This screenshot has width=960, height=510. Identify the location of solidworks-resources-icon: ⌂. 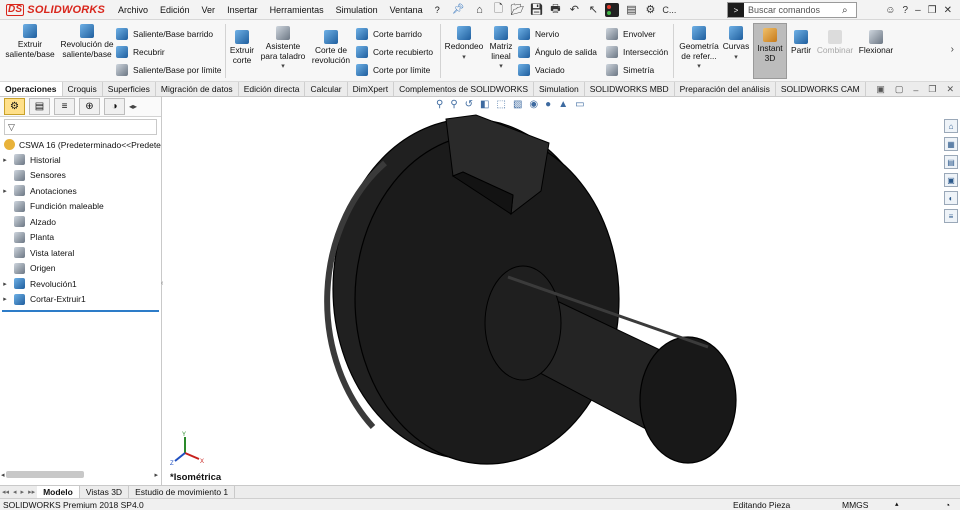
(951, 126).